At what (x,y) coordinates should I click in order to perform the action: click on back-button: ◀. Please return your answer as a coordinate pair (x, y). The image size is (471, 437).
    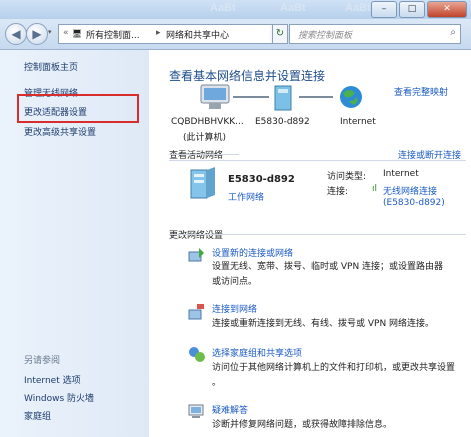
    Looking at the image, I should click on (16, 34).